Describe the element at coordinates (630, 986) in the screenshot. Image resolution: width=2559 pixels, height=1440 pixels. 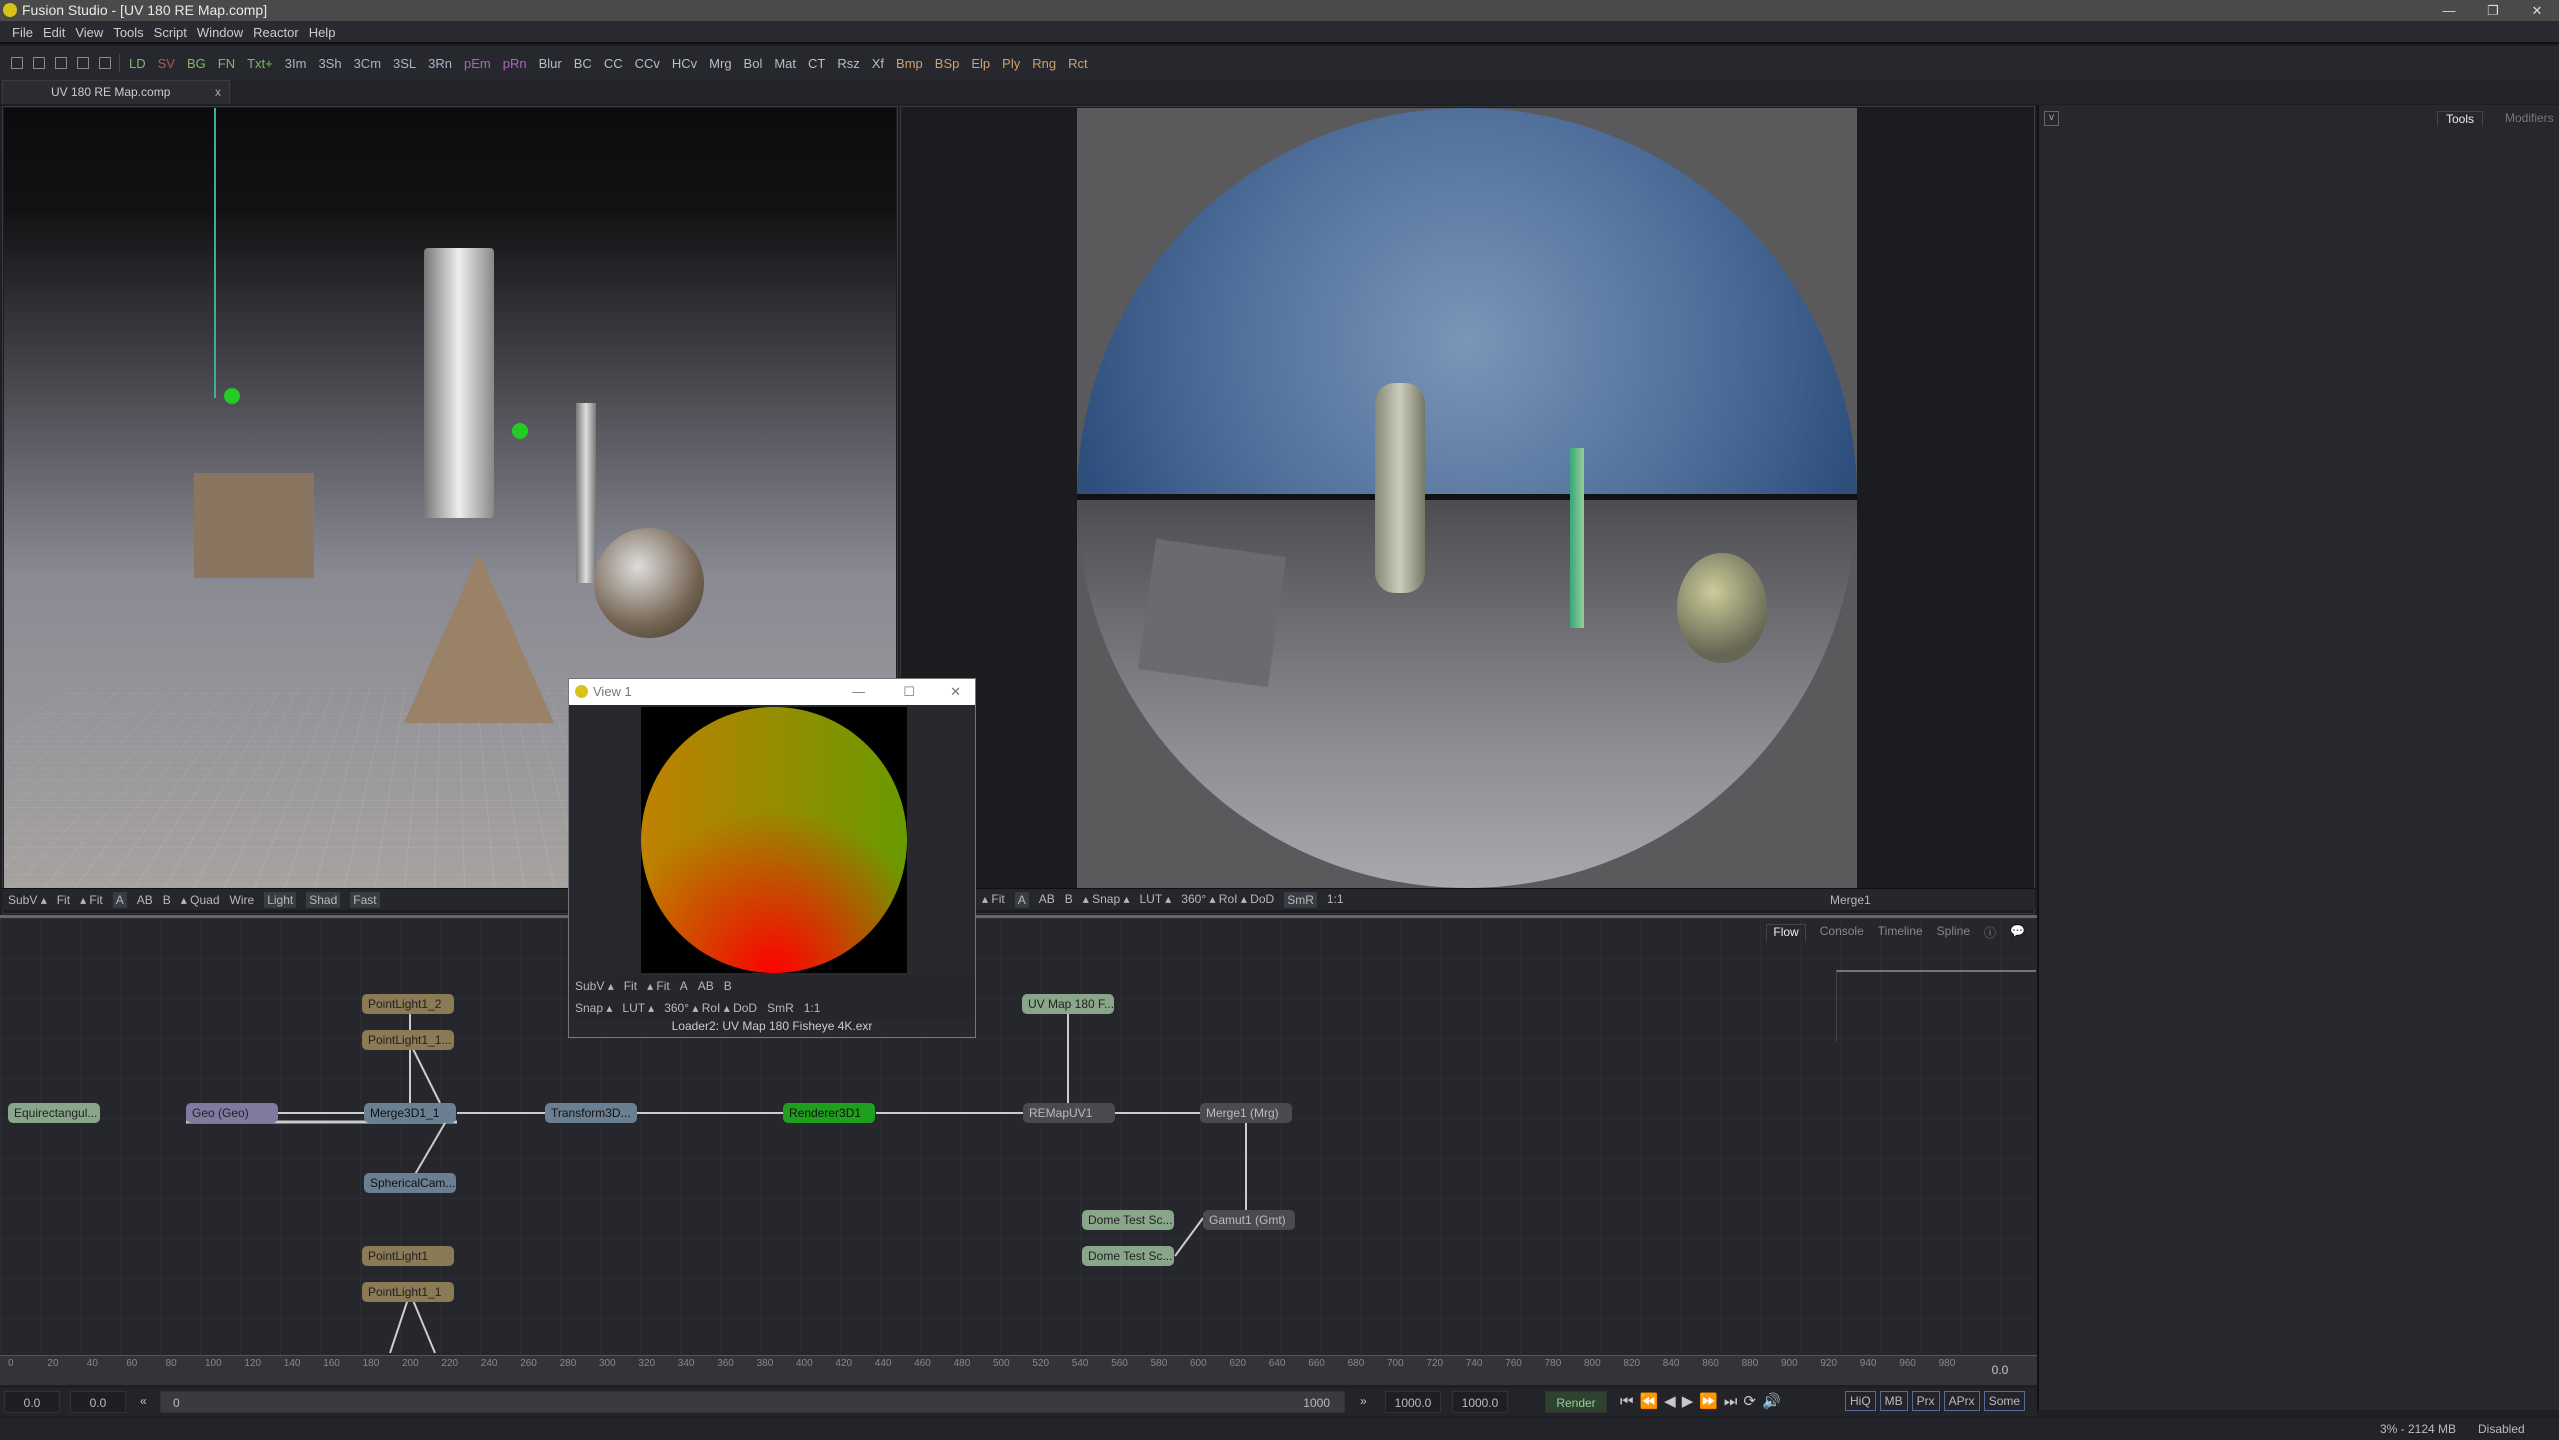
I see `view-option: Fit` at that location.